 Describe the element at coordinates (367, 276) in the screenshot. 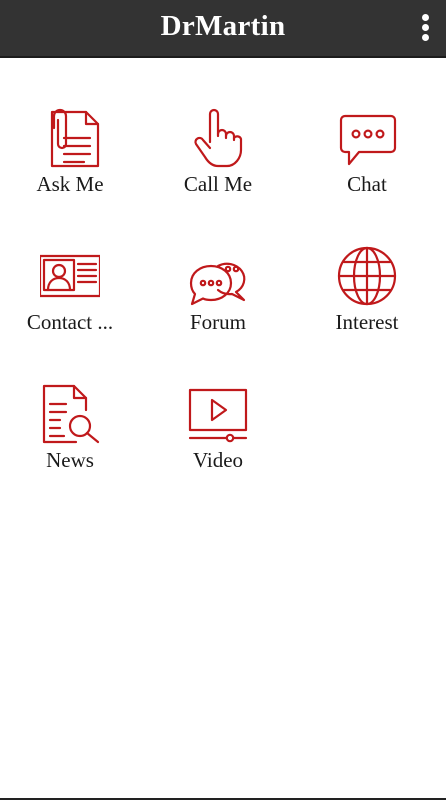

I see `globe-icon` at that location.